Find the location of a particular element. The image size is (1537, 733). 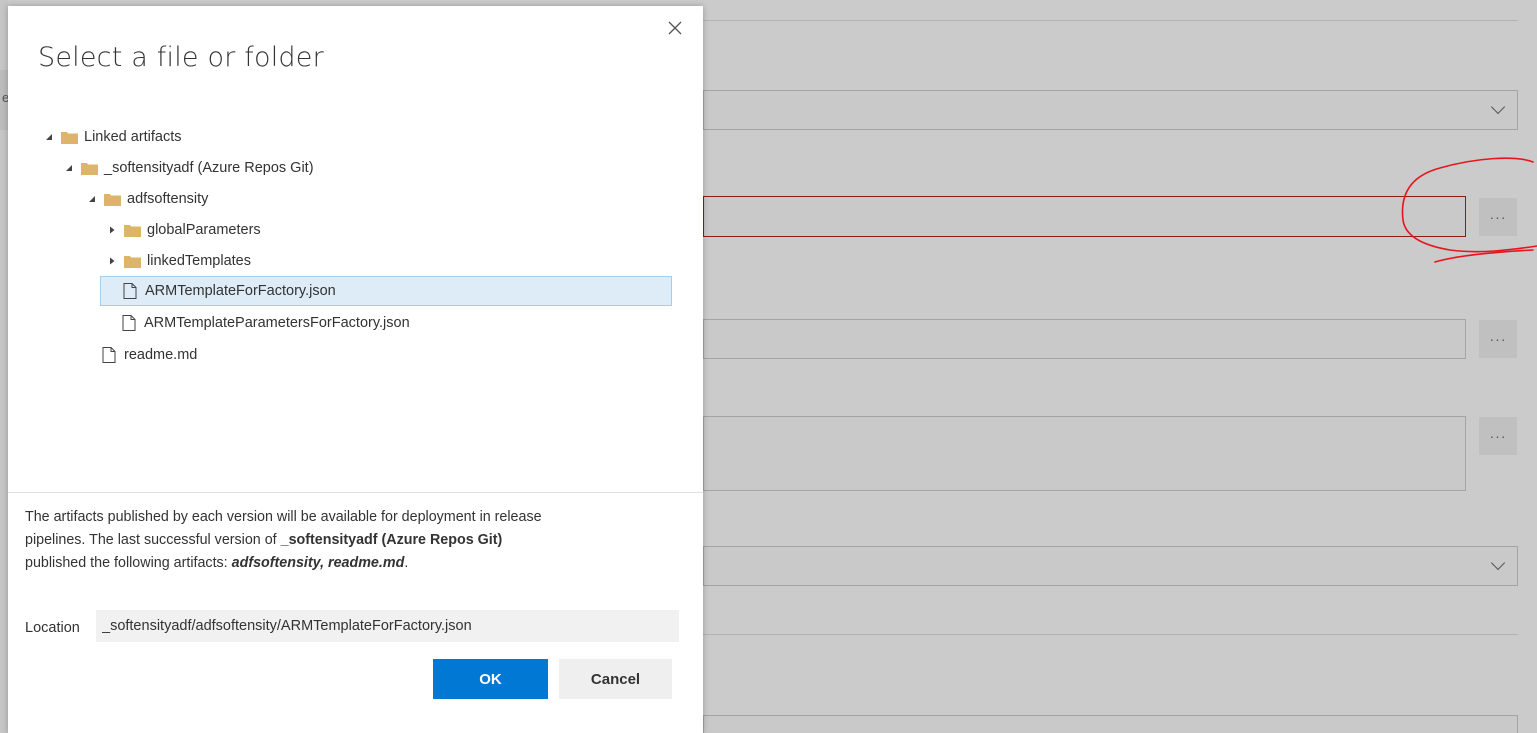

dialog-divider is located at coordinates (355, 492).